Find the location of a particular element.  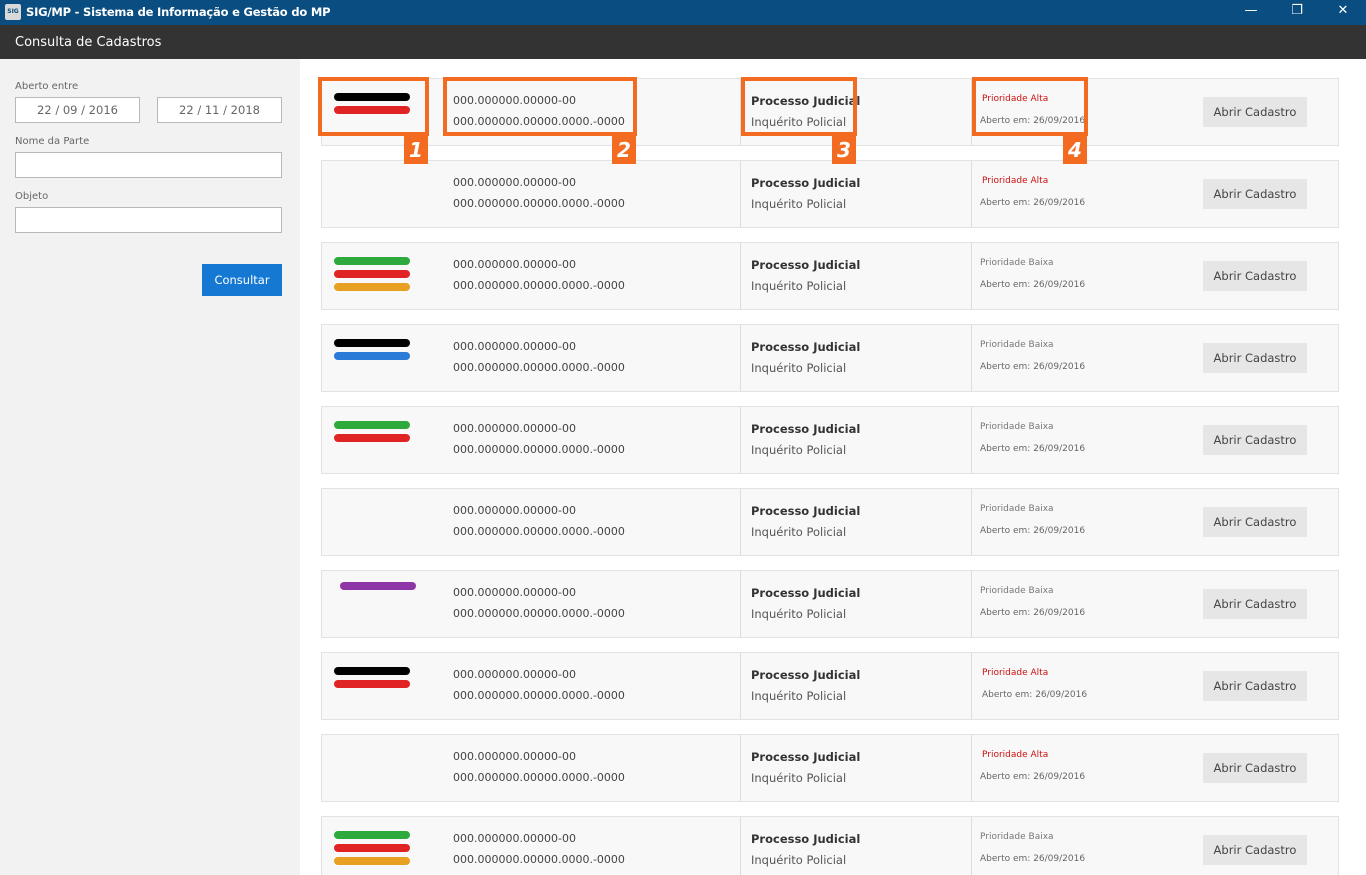

close-button: ✕ is located at coordinates (1343, 12).